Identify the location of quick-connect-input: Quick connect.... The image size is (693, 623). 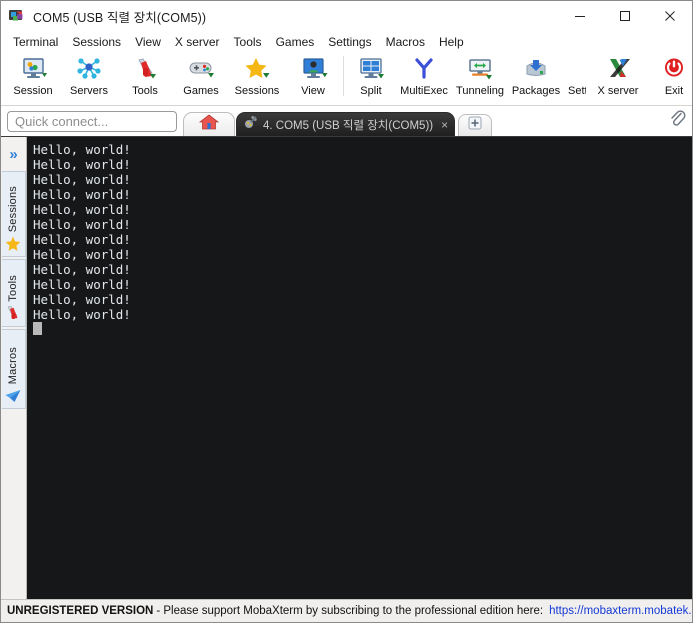
(92, 121).